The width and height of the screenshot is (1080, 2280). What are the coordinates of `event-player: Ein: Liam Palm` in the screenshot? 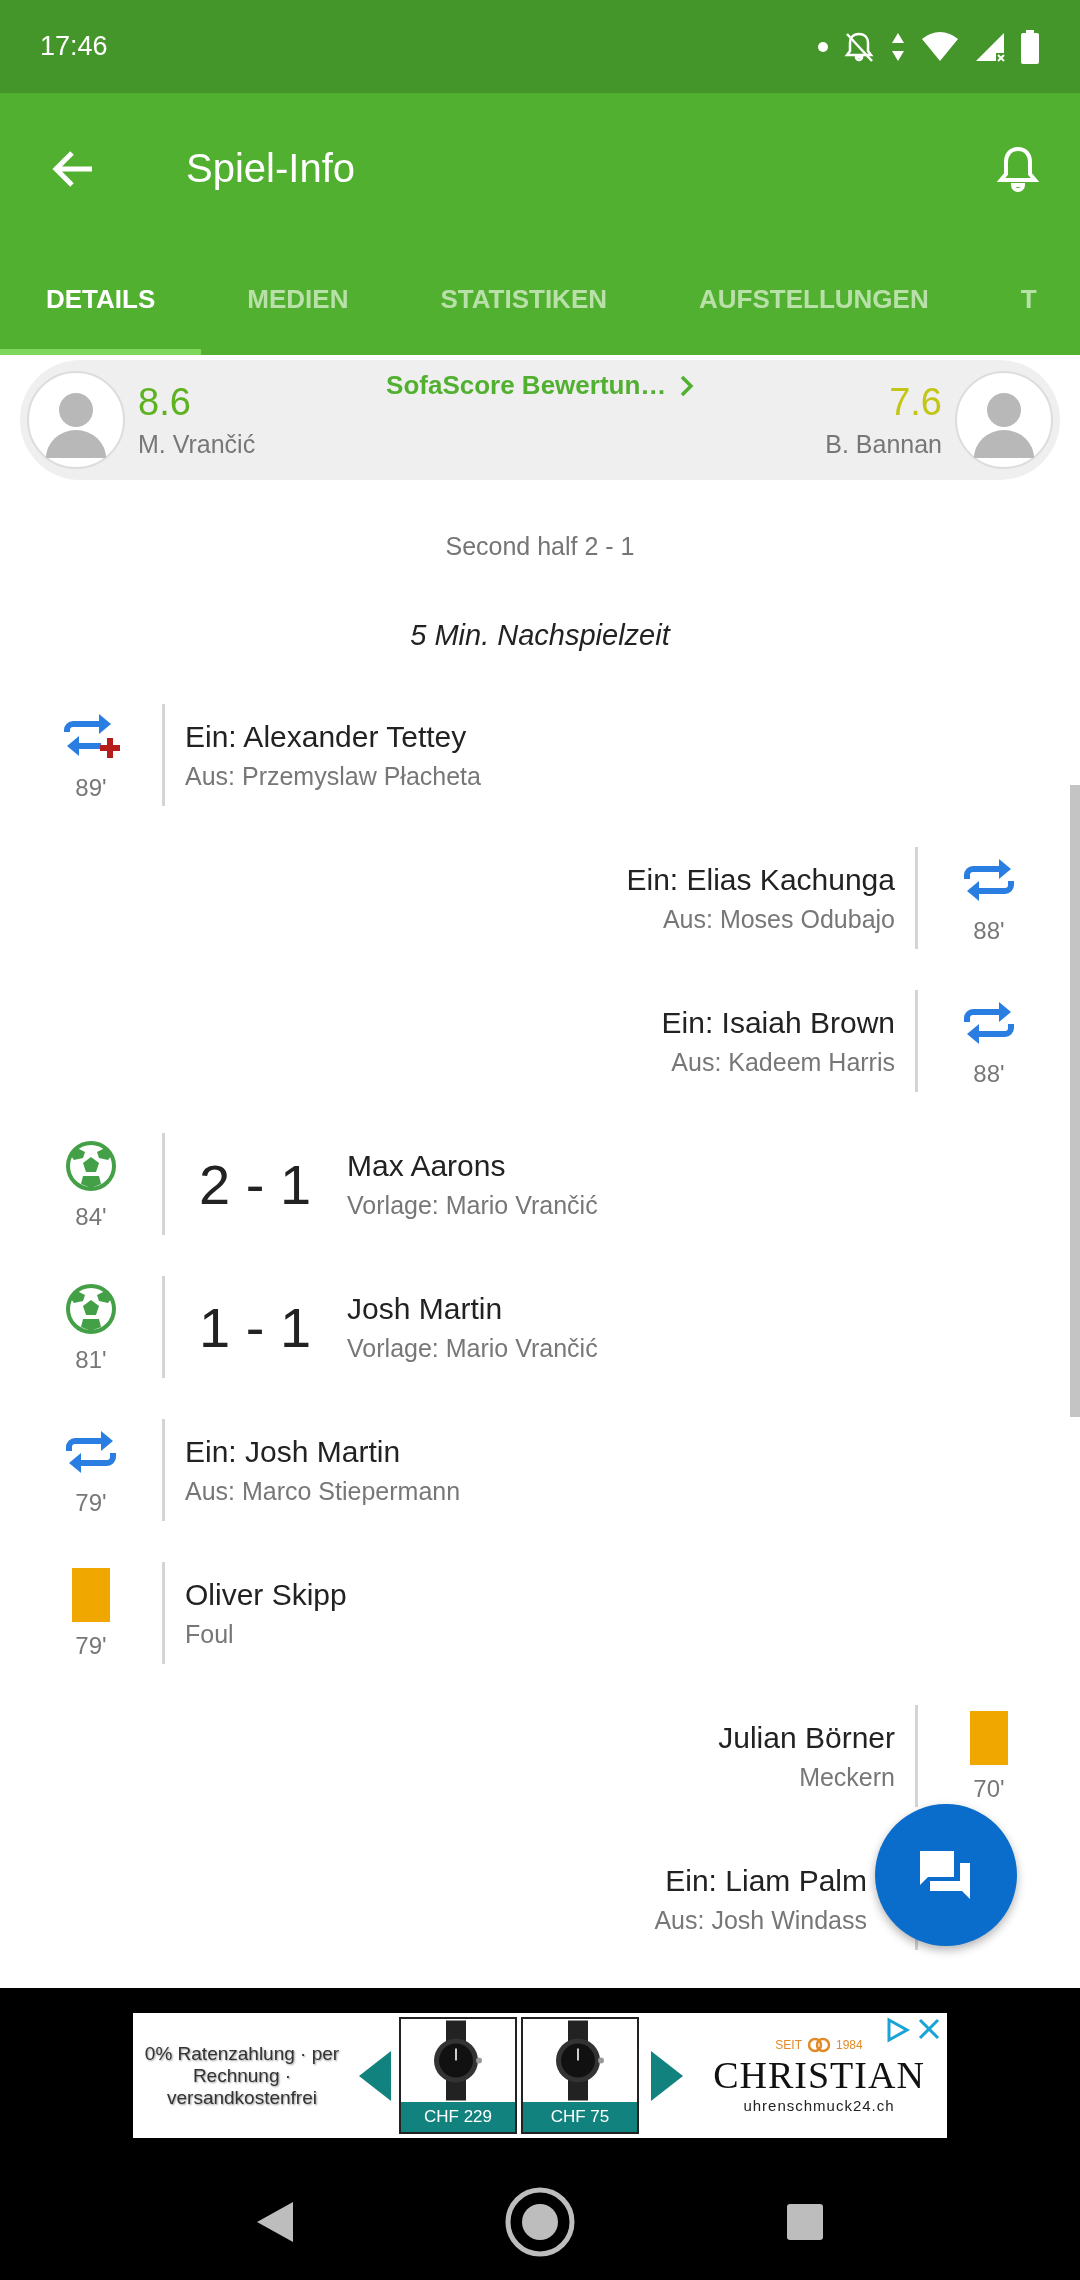 It's located at (766, 1880).